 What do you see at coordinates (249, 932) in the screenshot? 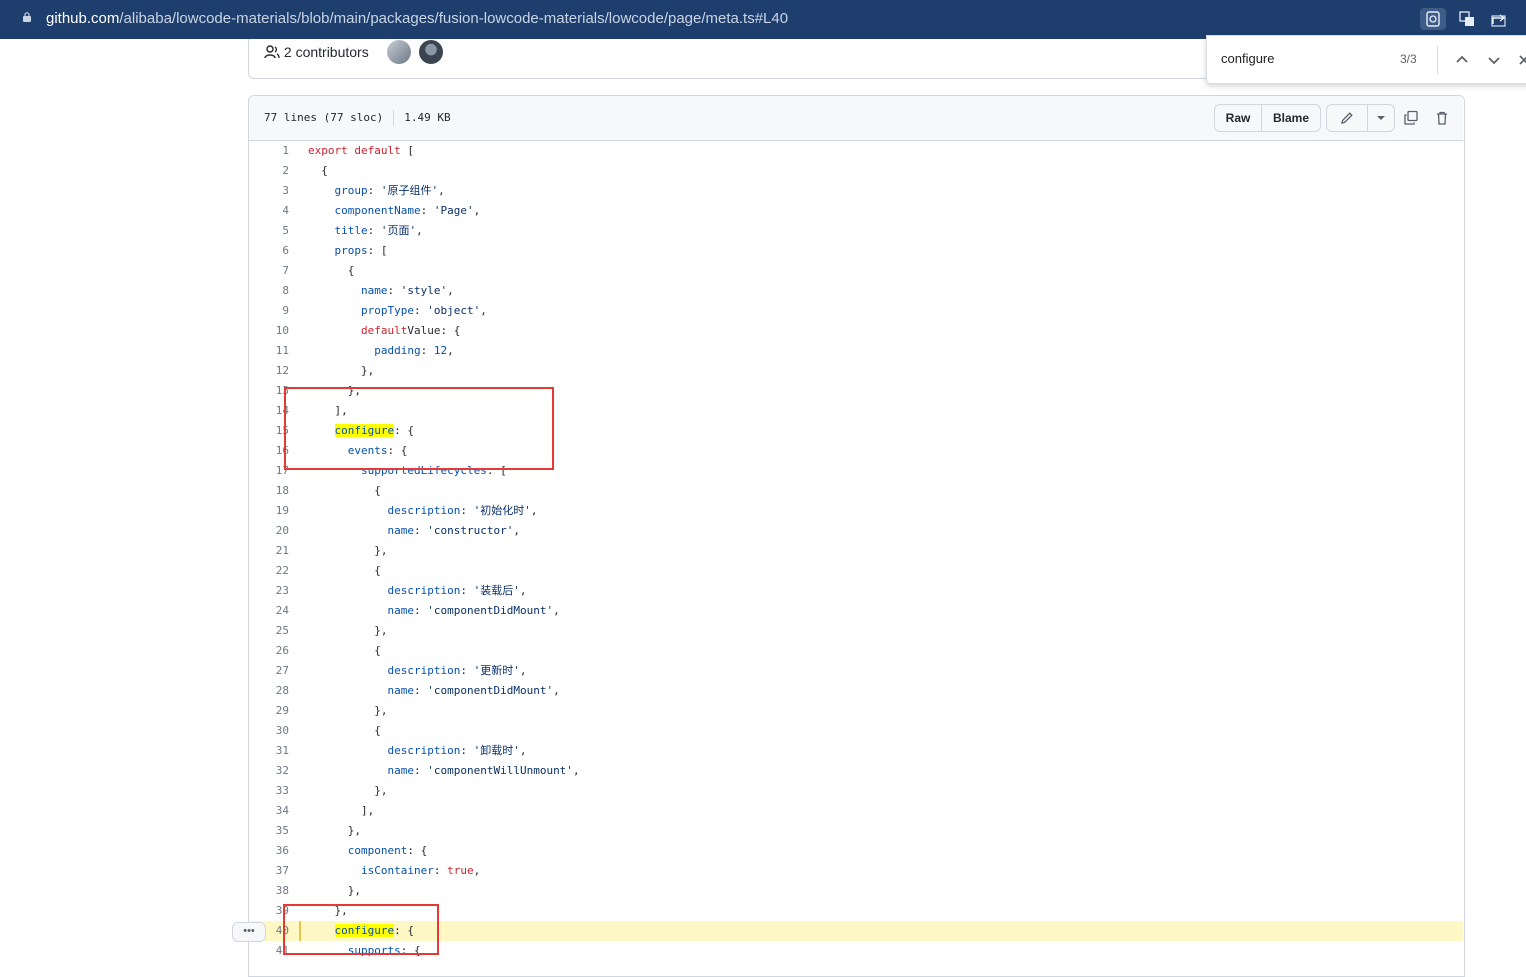
I see `line-options-button: •••` at bounding box center [249, 932].